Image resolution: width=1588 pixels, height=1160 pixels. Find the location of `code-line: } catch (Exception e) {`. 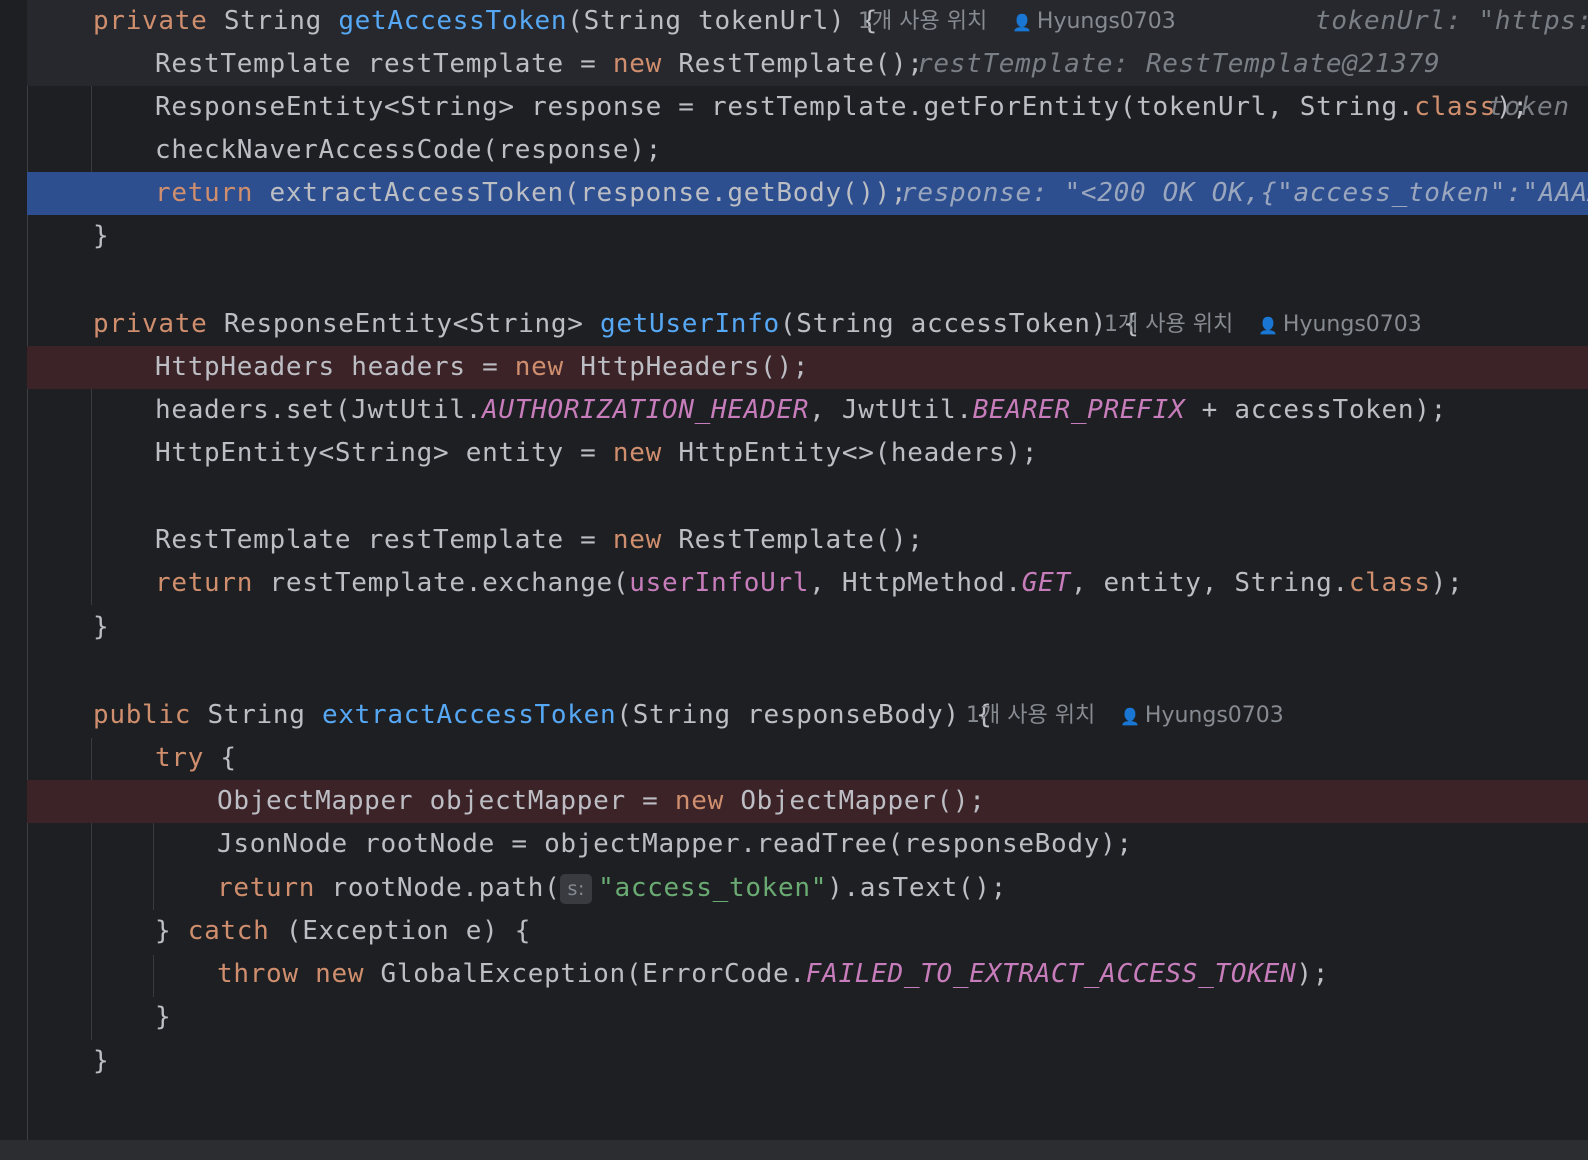

code-line: } catch (Exception e) { is located at coordinates (807, 931).